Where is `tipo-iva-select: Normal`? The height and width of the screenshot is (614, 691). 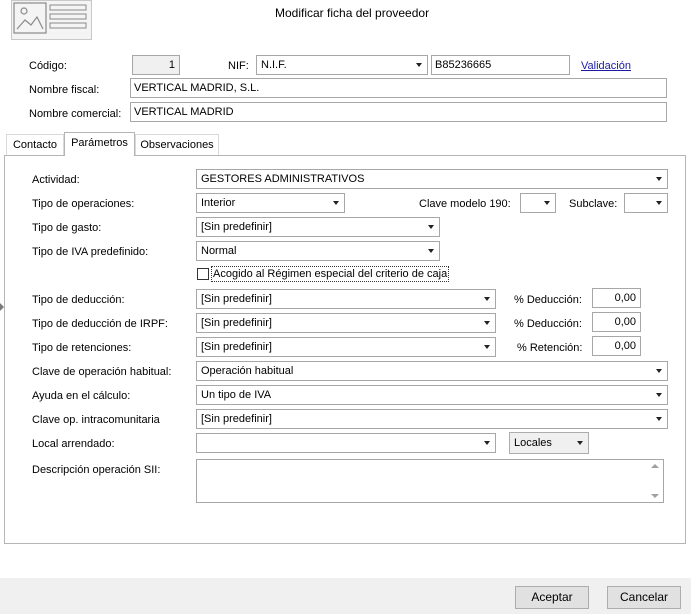 tipo-iva-select: Normal is located at coordinates (318, 251).